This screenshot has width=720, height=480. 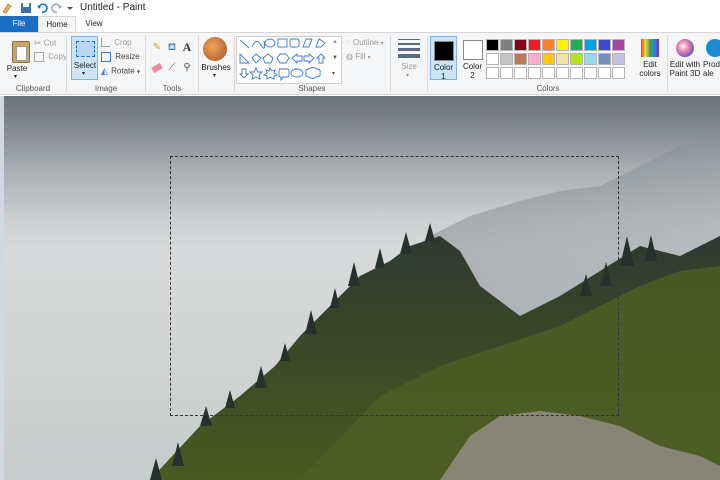 I want to click on save-icon, so click(x=26, y=8).